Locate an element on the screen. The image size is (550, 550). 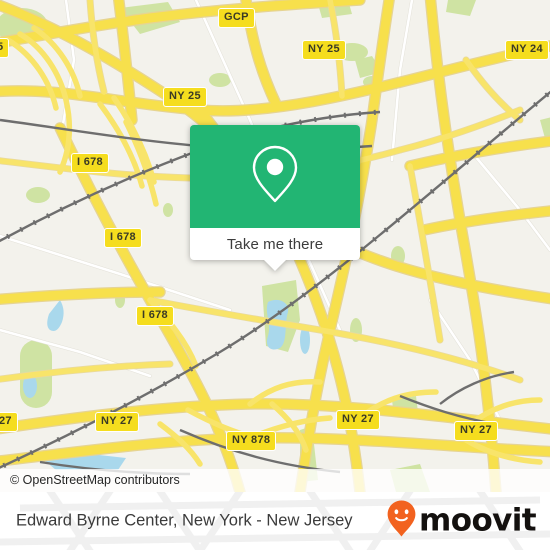
shield-i678-middle: I 678 is located at coordinates (123, 238).